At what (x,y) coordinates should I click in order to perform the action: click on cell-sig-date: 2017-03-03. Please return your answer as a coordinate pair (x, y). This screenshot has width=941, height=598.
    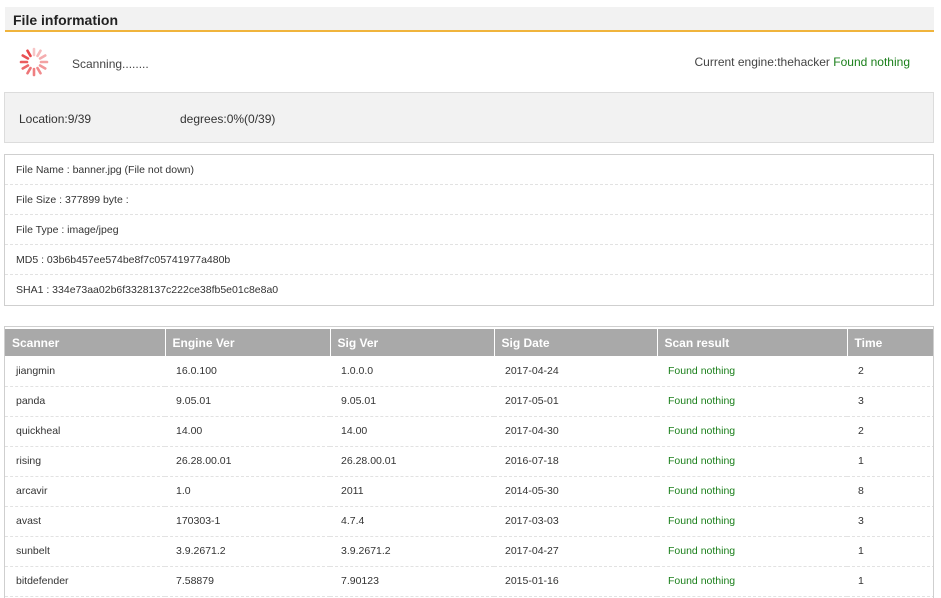
    Looking at the image, I should click on (575, 521).